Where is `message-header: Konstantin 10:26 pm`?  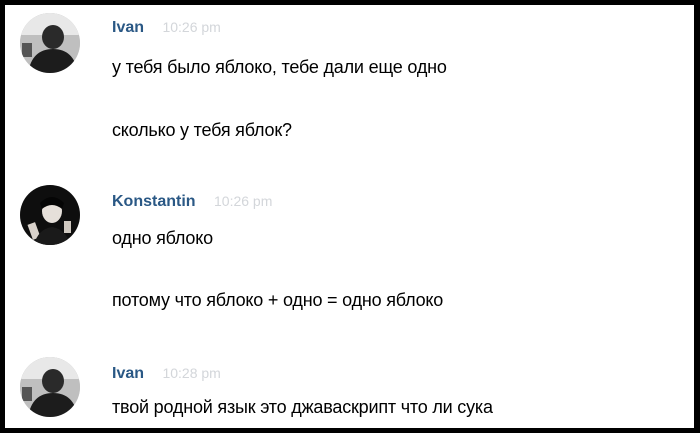
message-header: Konstantin 10:26 pm is located at coordinates (192, 204).